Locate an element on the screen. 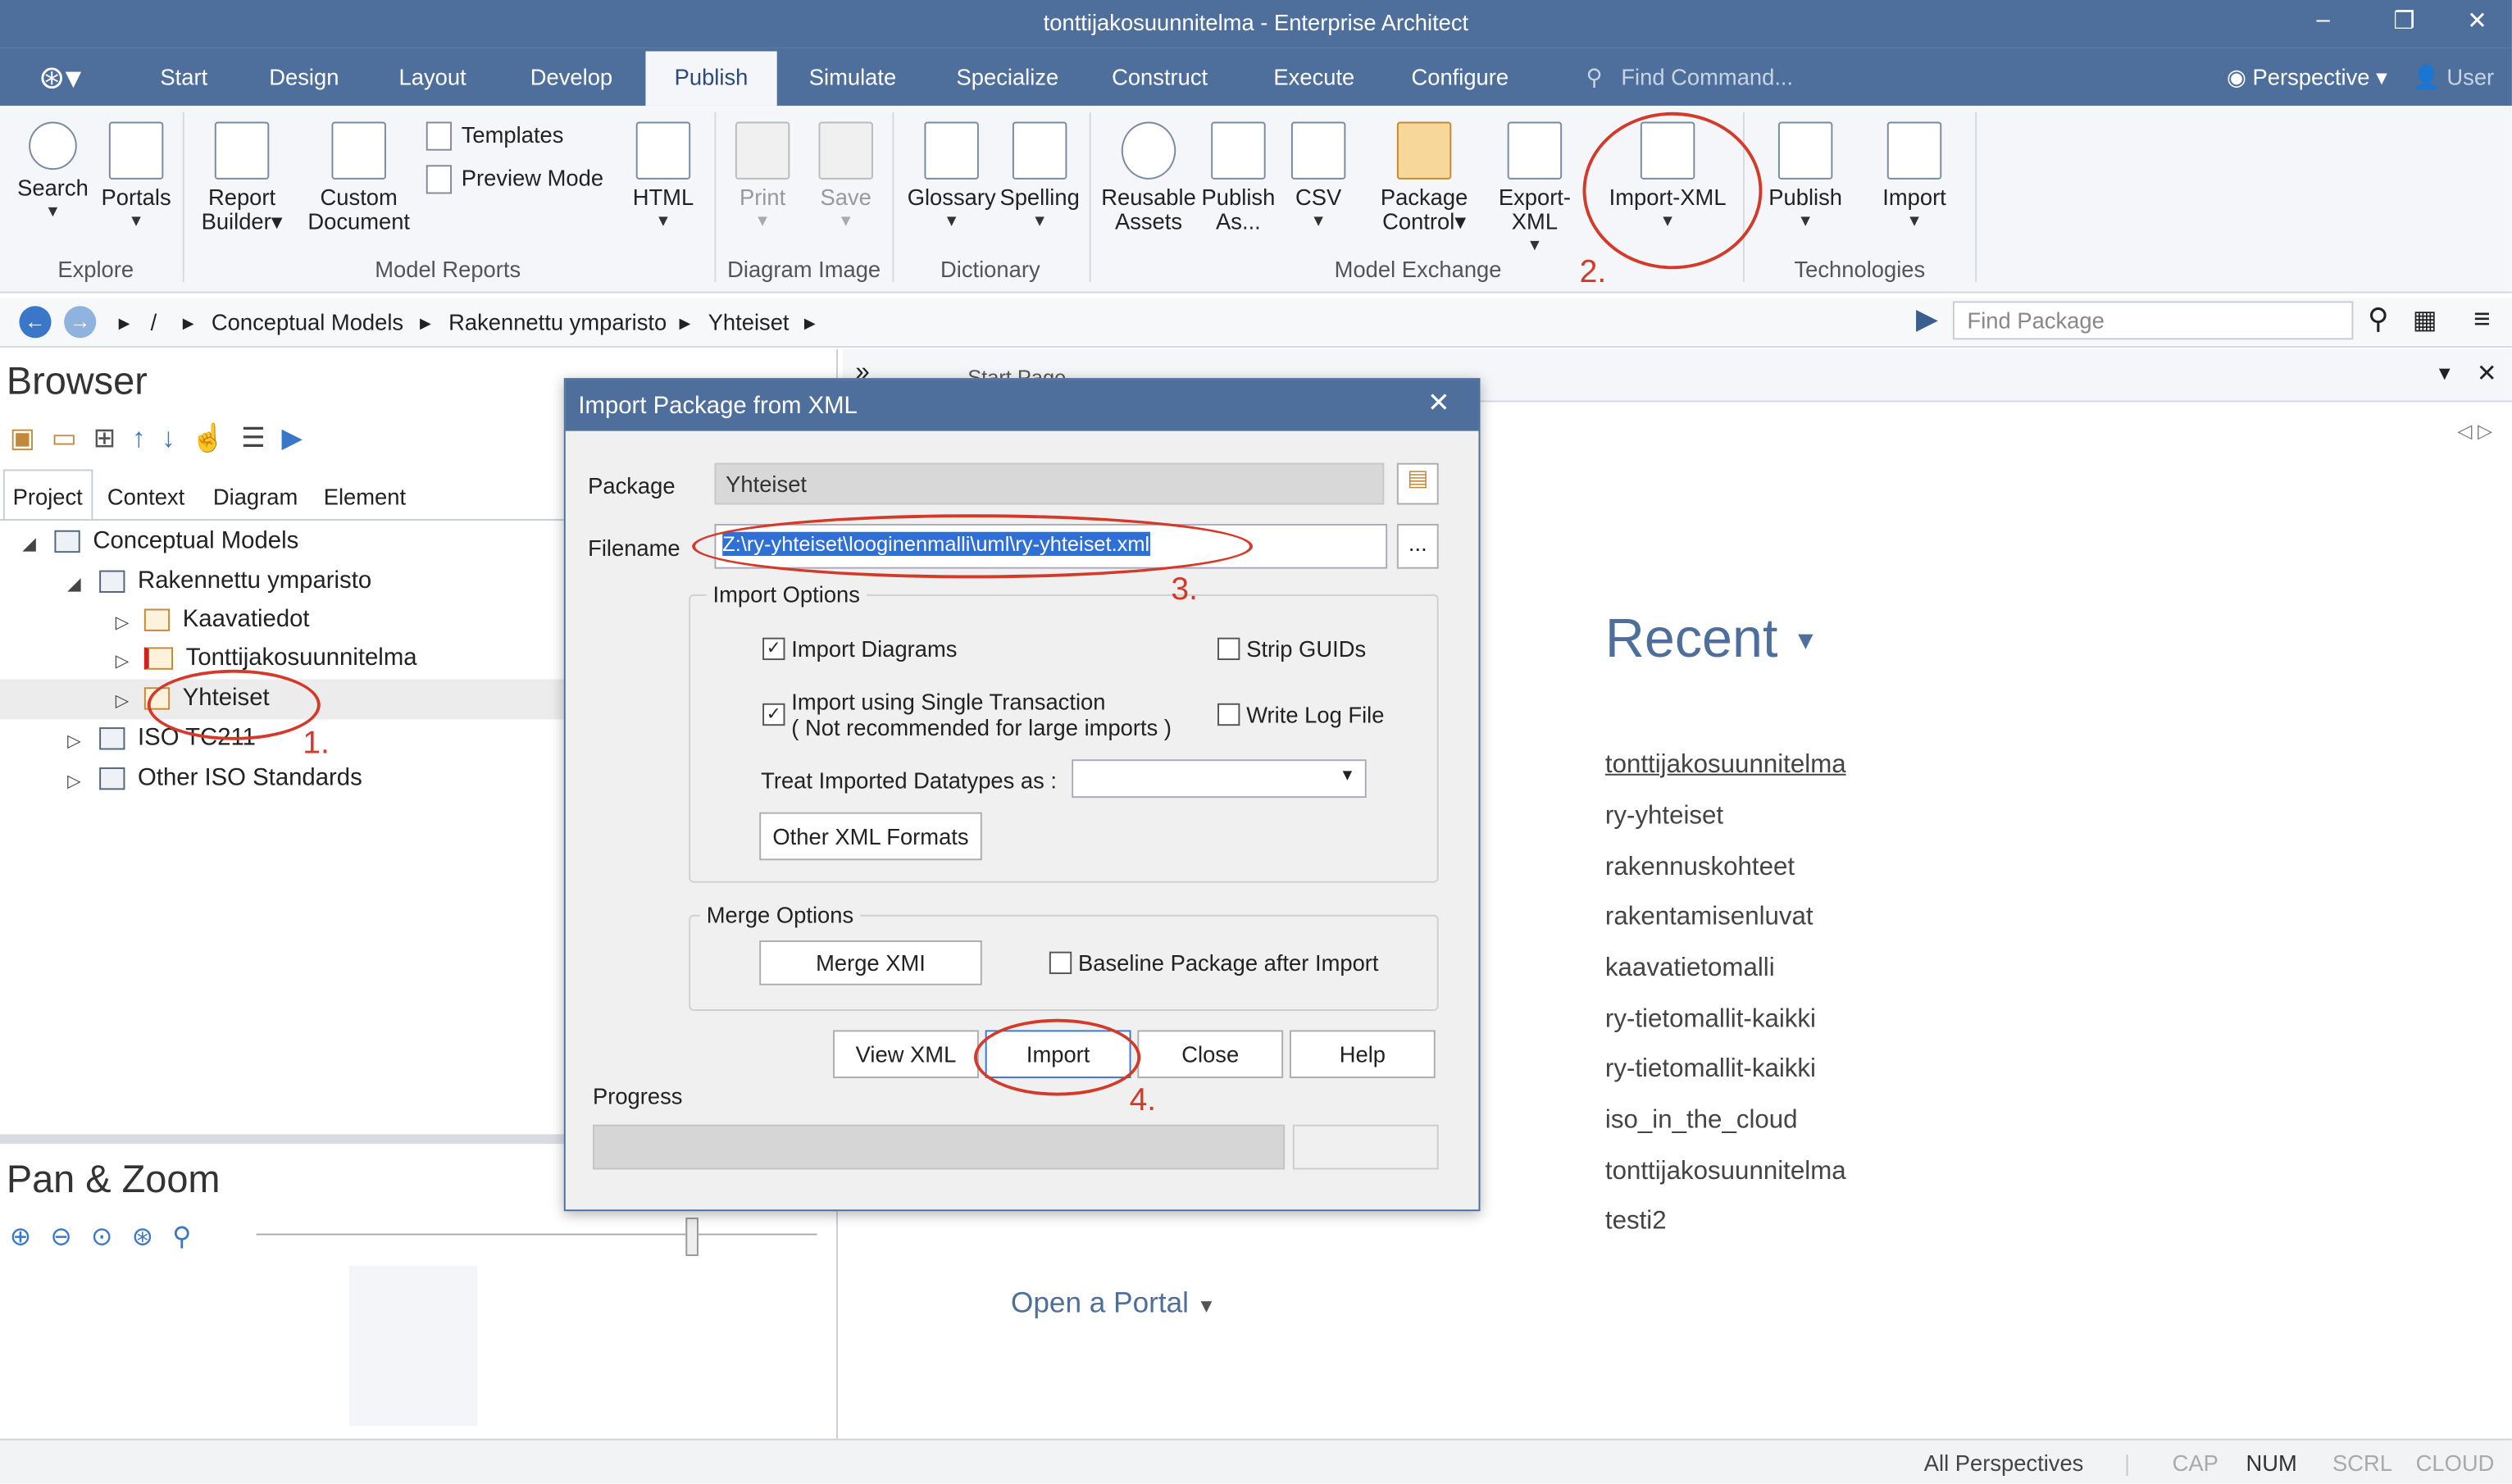  tab-diagram: Diagram is located at coordinates (255, 496).